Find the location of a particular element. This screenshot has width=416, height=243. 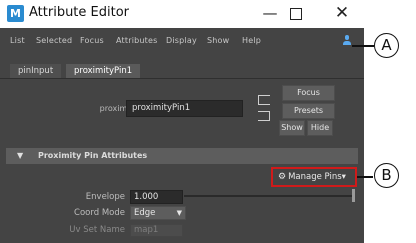

menu-list: List is located at coordinates (17, 40).